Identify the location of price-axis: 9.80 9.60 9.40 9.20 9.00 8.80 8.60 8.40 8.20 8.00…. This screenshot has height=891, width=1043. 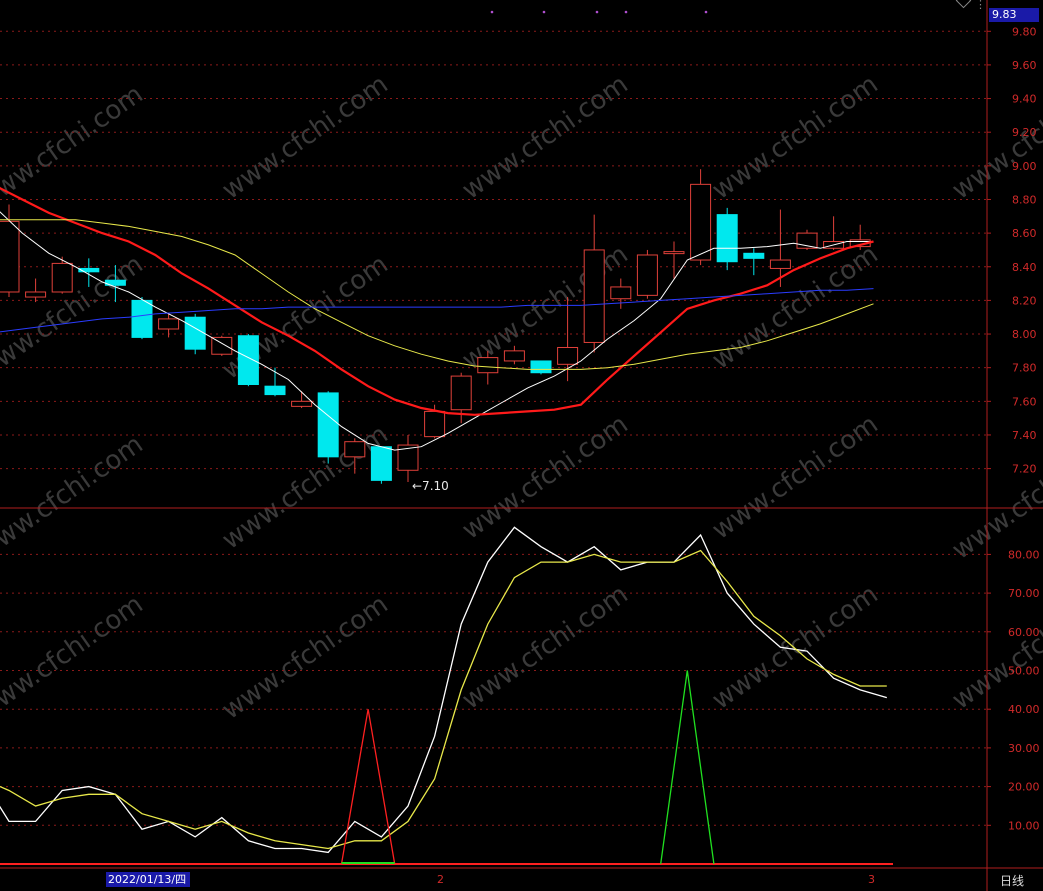
(1012, 250).